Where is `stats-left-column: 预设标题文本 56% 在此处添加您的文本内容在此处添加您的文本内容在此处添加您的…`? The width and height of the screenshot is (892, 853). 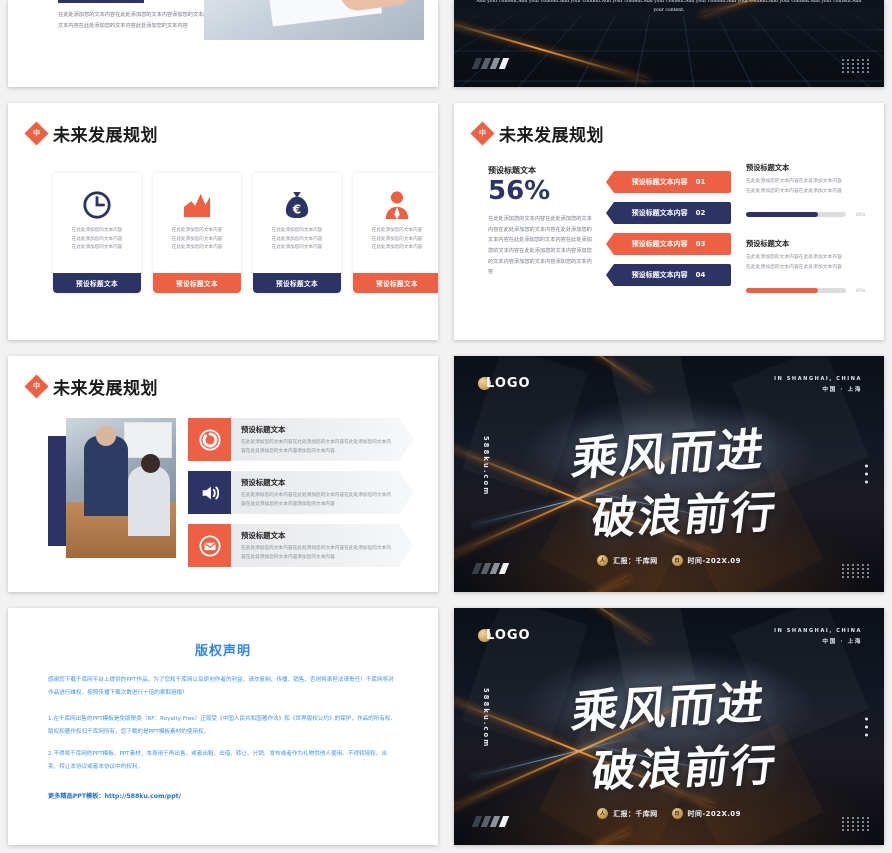 stats-left-column: 预设标题文本 56% 在此处添加您的文本内容在此处添加您的文本内容在此处添加您的… is located at coordinates (540, 221).